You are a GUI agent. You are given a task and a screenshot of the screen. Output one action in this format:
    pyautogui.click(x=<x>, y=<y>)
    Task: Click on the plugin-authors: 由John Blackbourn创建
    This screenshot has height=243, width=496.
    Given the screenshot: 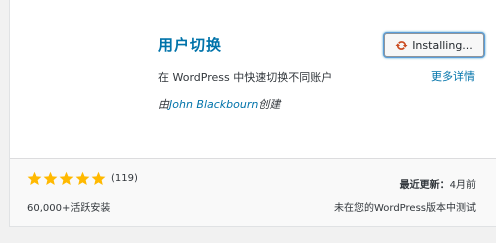 What is the action you would take?
    pyautogui.click(x=219, y=104)
    